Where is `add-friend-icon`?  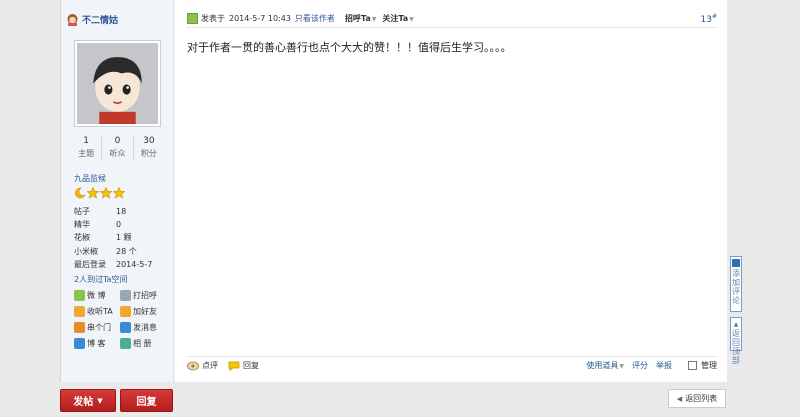 add-friend-icon is located at coordinates (125, 311).